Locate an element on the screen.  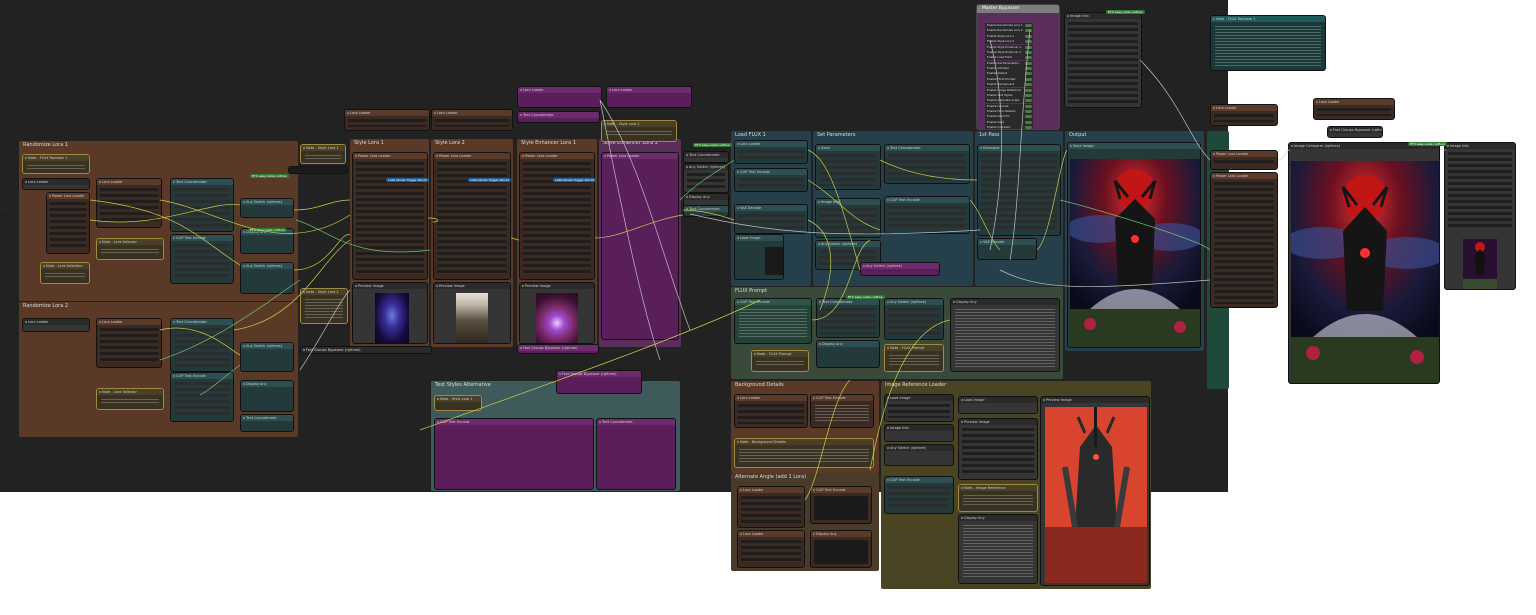
lora-selector-right: Power Lora Loader is located at coordinates (1244, 240).